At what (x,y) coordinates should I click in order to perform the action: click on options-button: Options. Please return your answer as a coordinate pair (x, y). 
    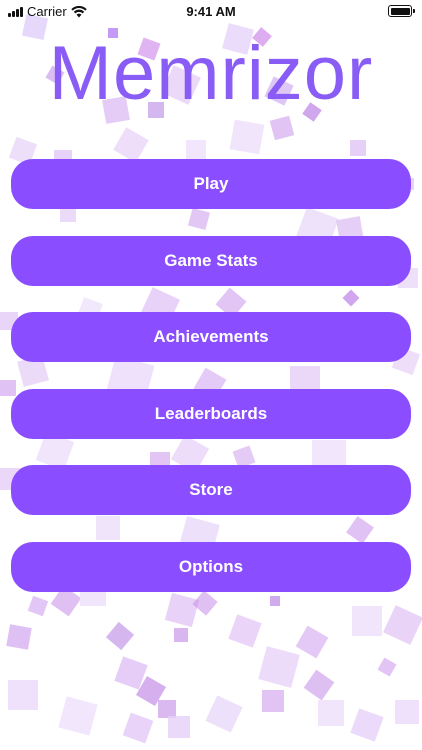
    Looking at the image, I should click on (211, 566).